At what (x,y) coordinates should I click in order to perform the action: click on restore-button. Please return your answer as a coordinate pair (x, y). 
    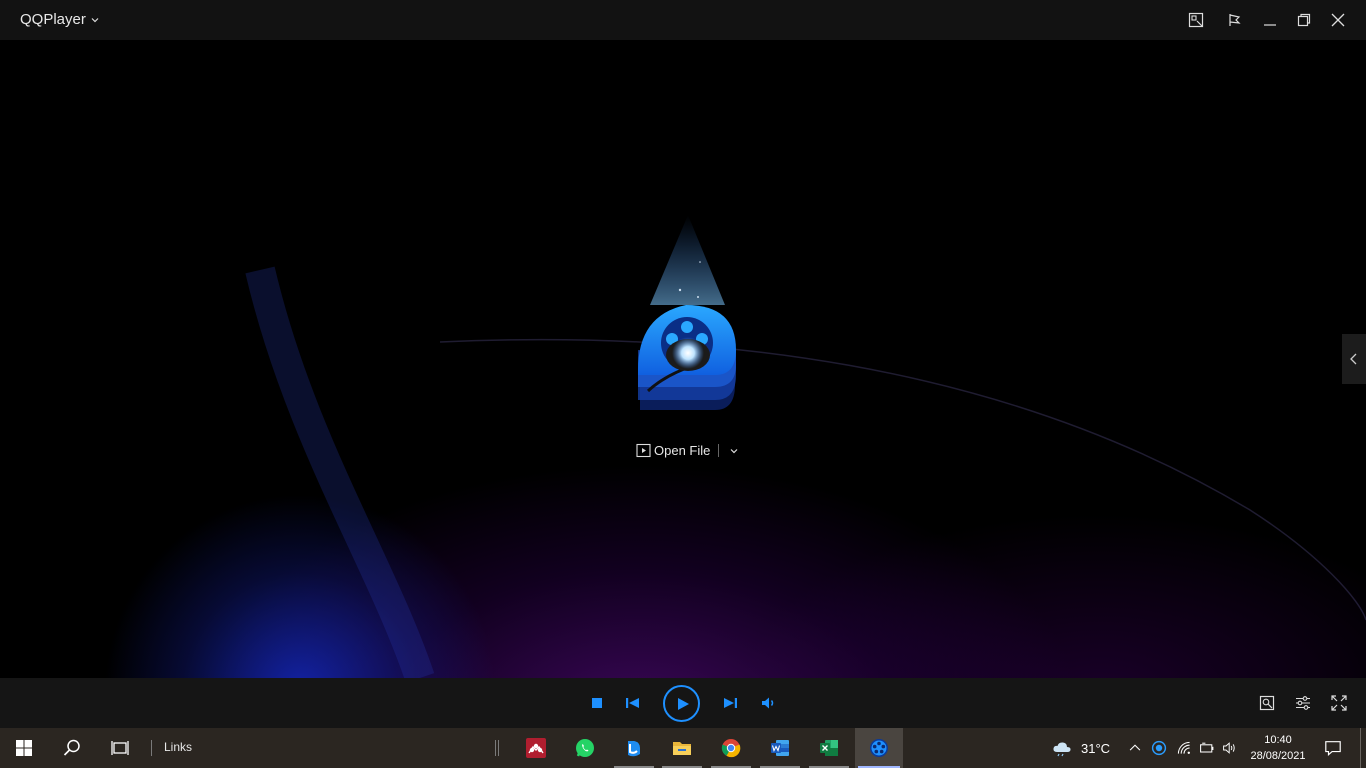
    Looking at the image, I should click on (1304, 20).